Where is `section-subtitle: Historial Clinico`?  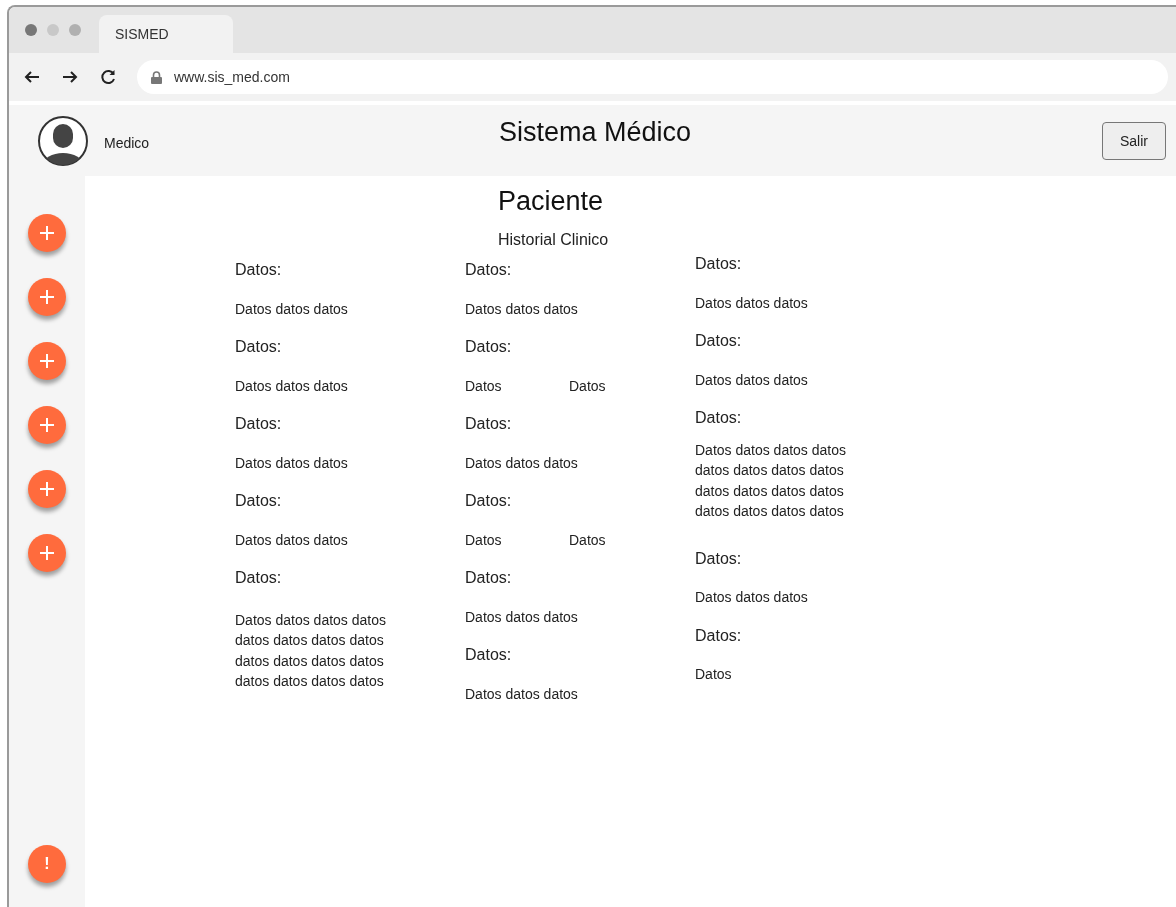
section-subtitle: Historial Clinico is located at coordinates (554, 240).